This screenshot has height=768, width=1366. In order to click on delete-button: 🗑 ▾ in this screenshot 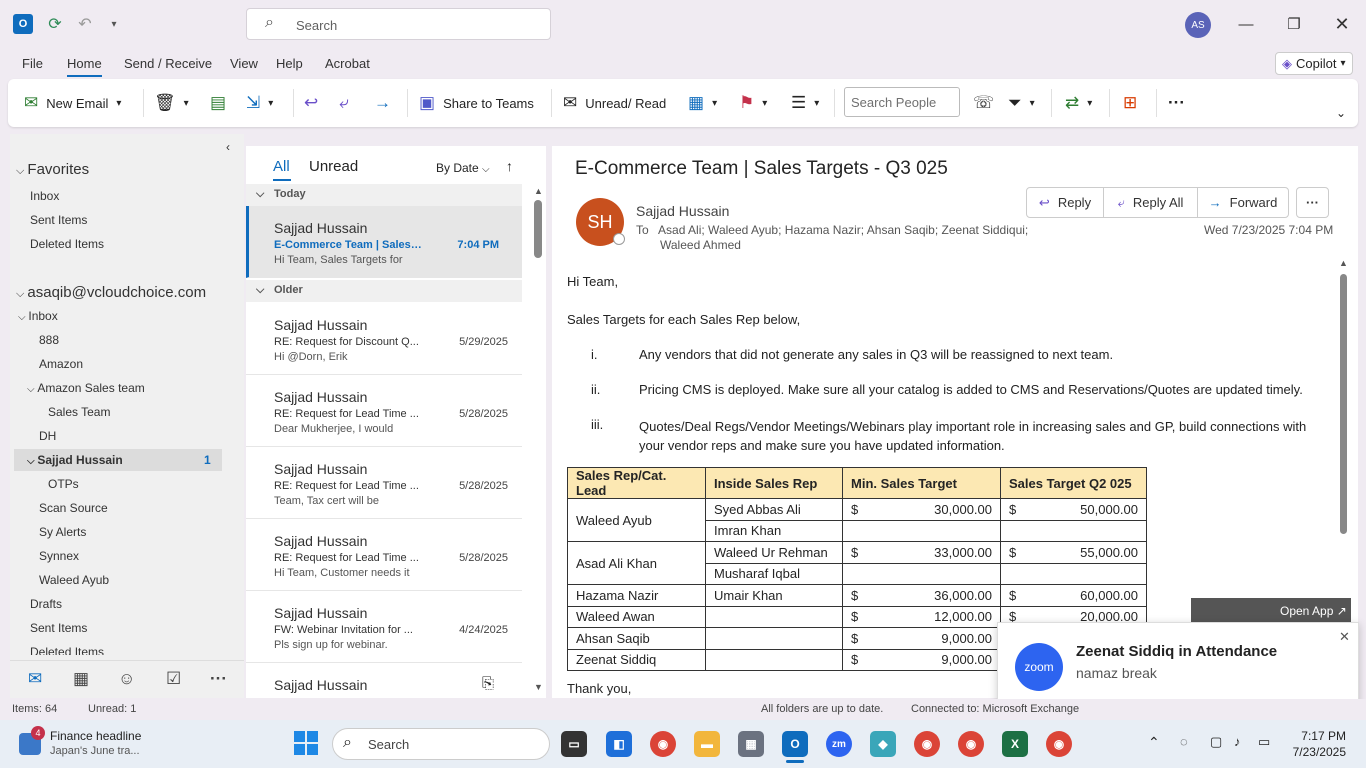, I will do `click(171, 103)`.